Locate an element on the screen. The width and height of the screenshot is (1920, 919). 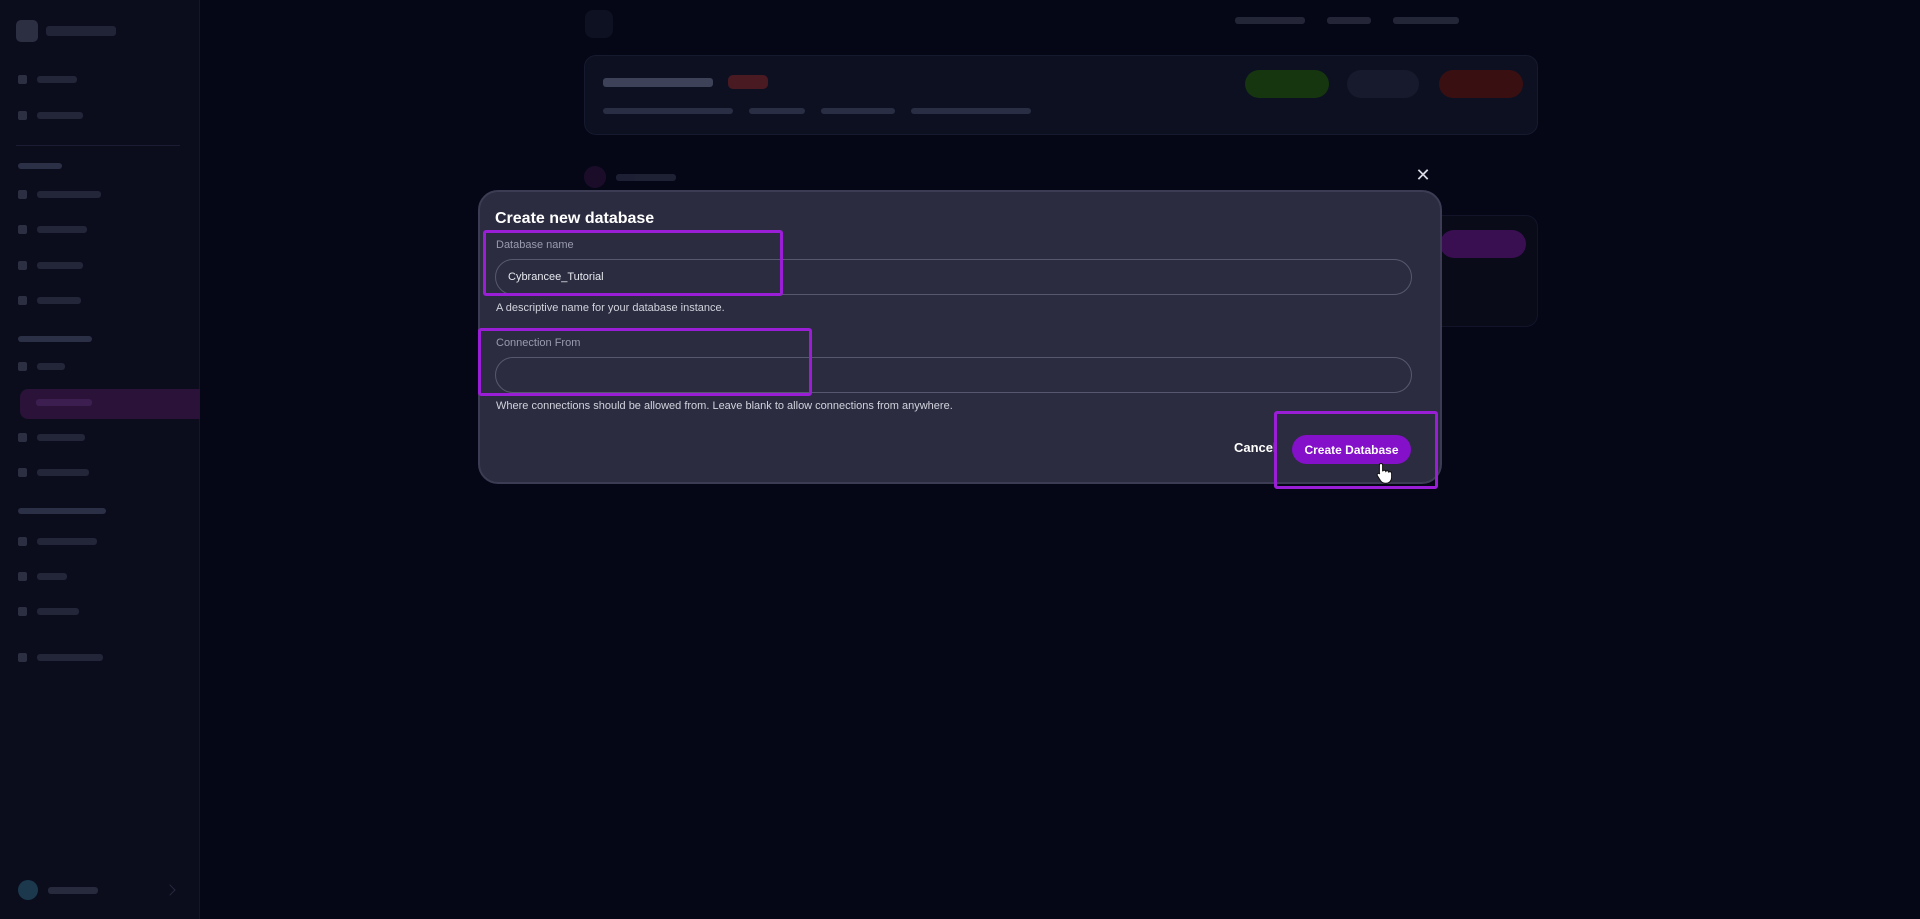
stop-button is located at coordinates (1481, 84).